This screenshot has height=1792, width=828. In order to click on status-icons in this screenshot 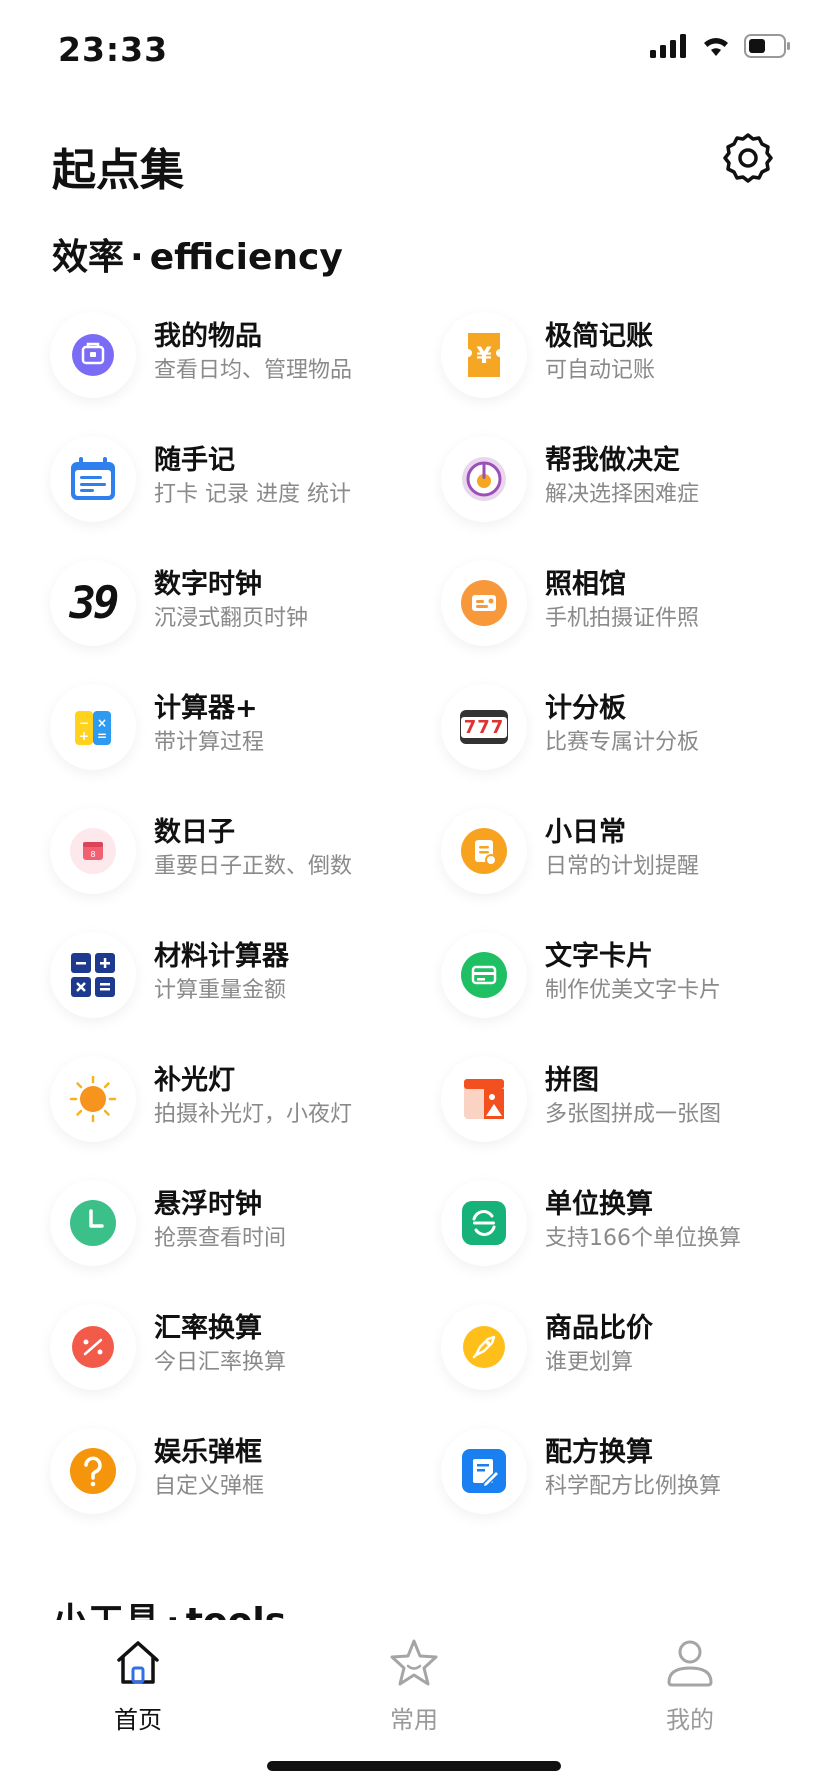, I will do `click(721, 46)`.